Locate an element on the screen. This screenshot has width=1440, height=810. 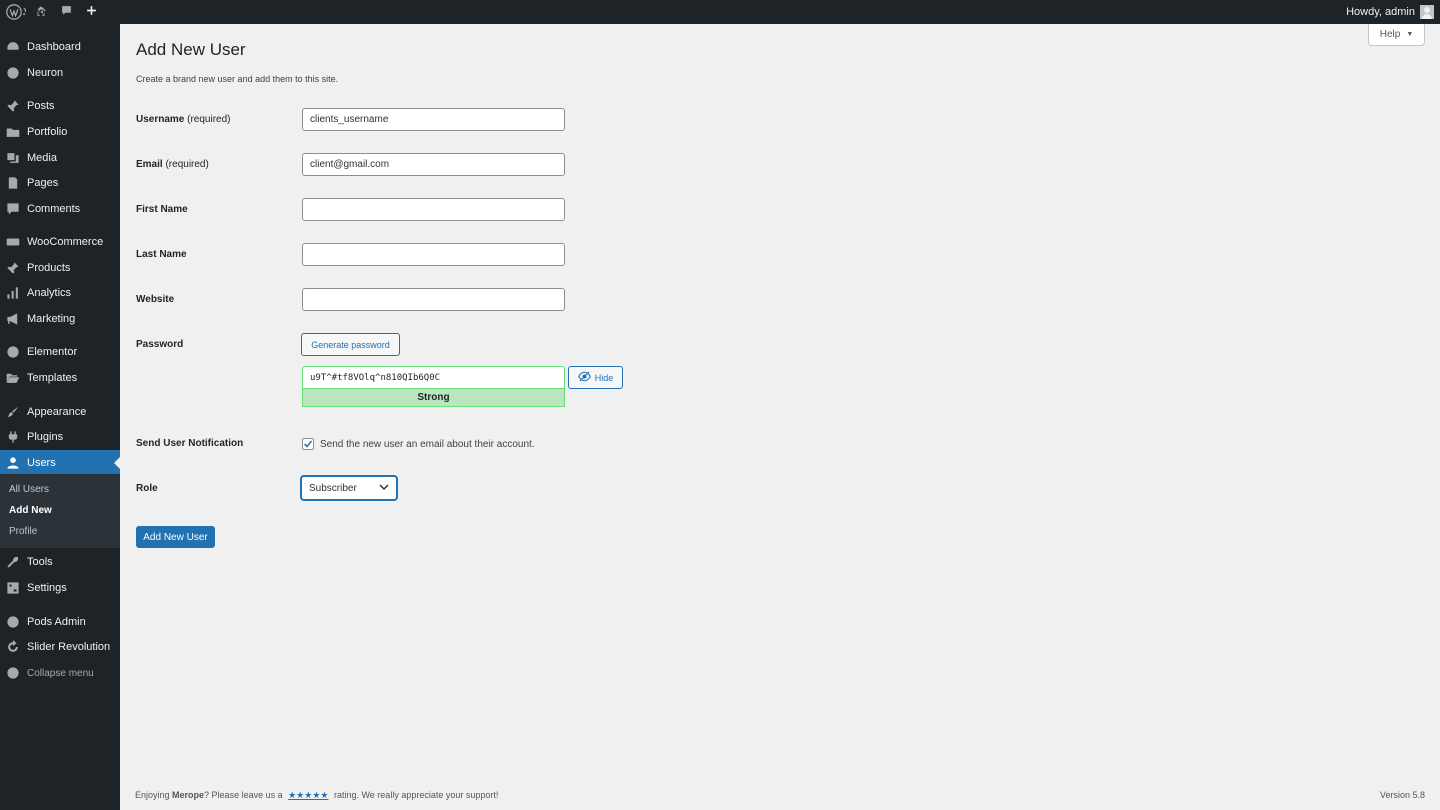
generate-password-button: Generate password is located at coordinates (350, 344).